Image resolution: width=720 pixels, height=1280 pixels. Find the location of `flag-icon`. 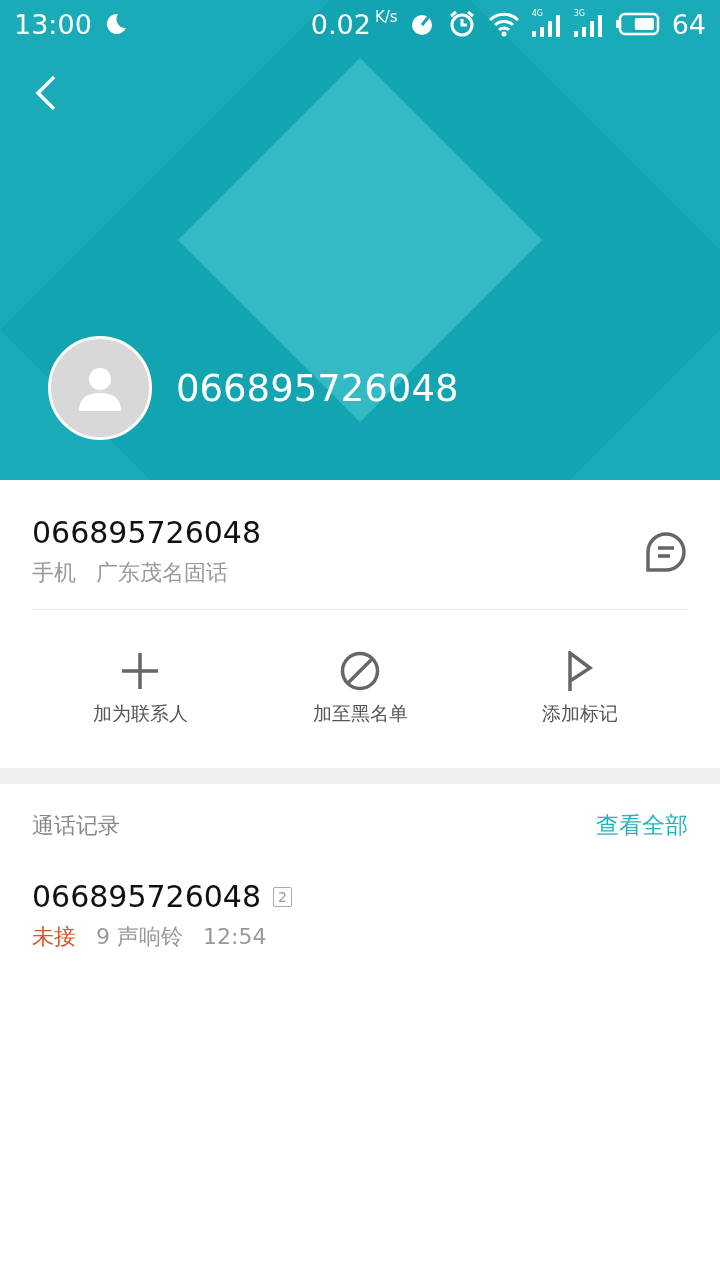

flag-icon is located at coordinates (580, 671).